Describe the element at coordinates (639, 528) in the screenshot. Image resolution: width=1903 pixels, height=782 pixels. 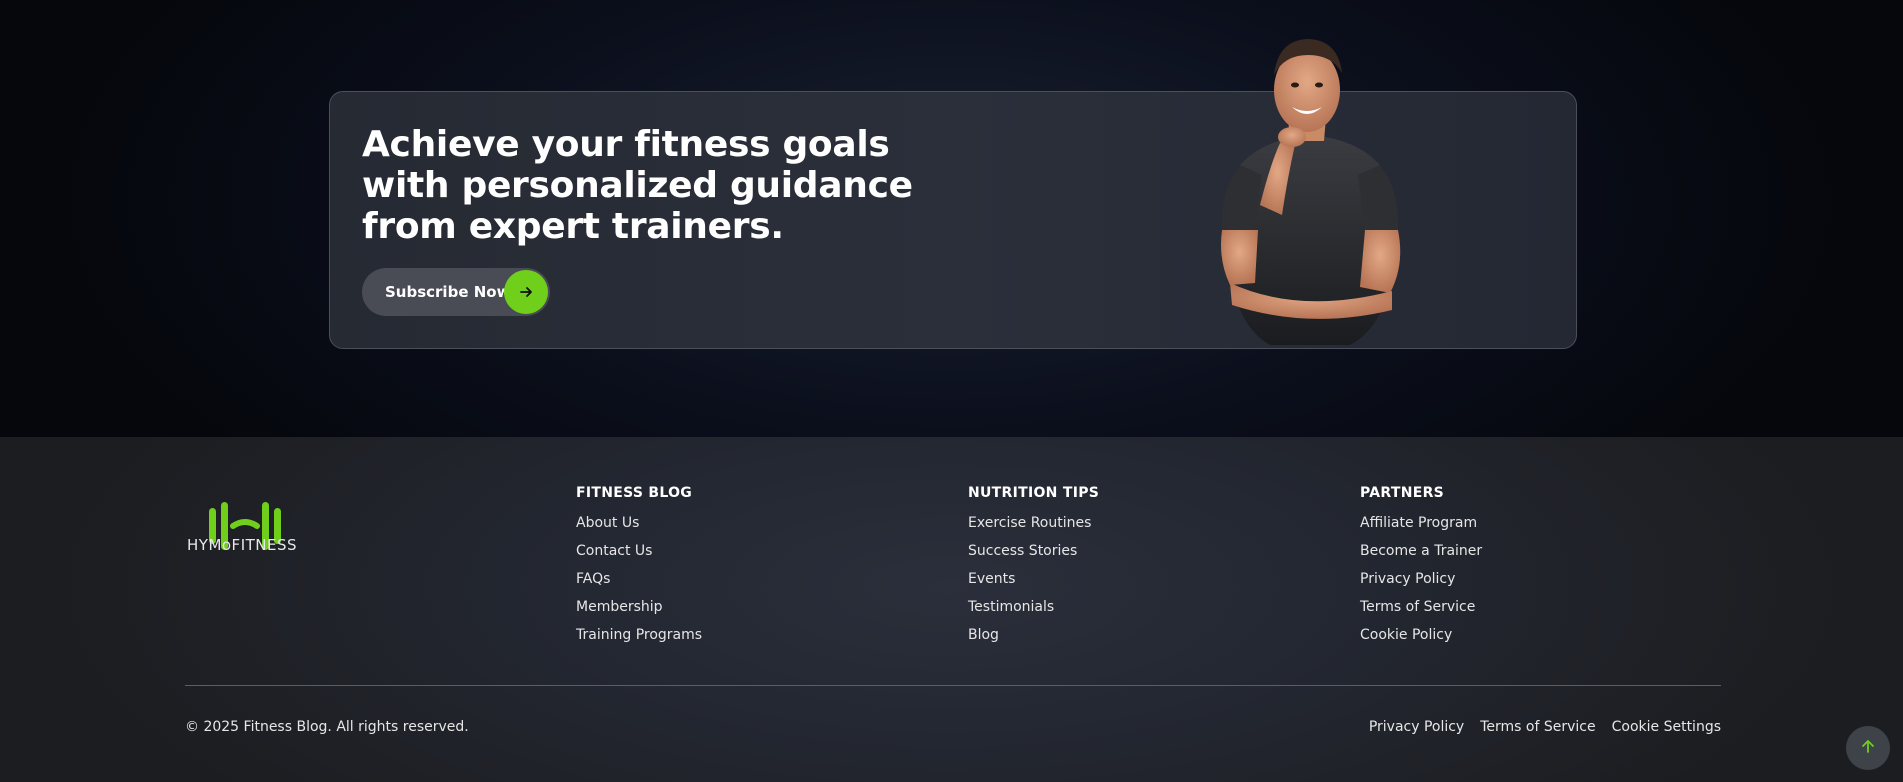
I see `footer-link-about-us: About Us` at that location.